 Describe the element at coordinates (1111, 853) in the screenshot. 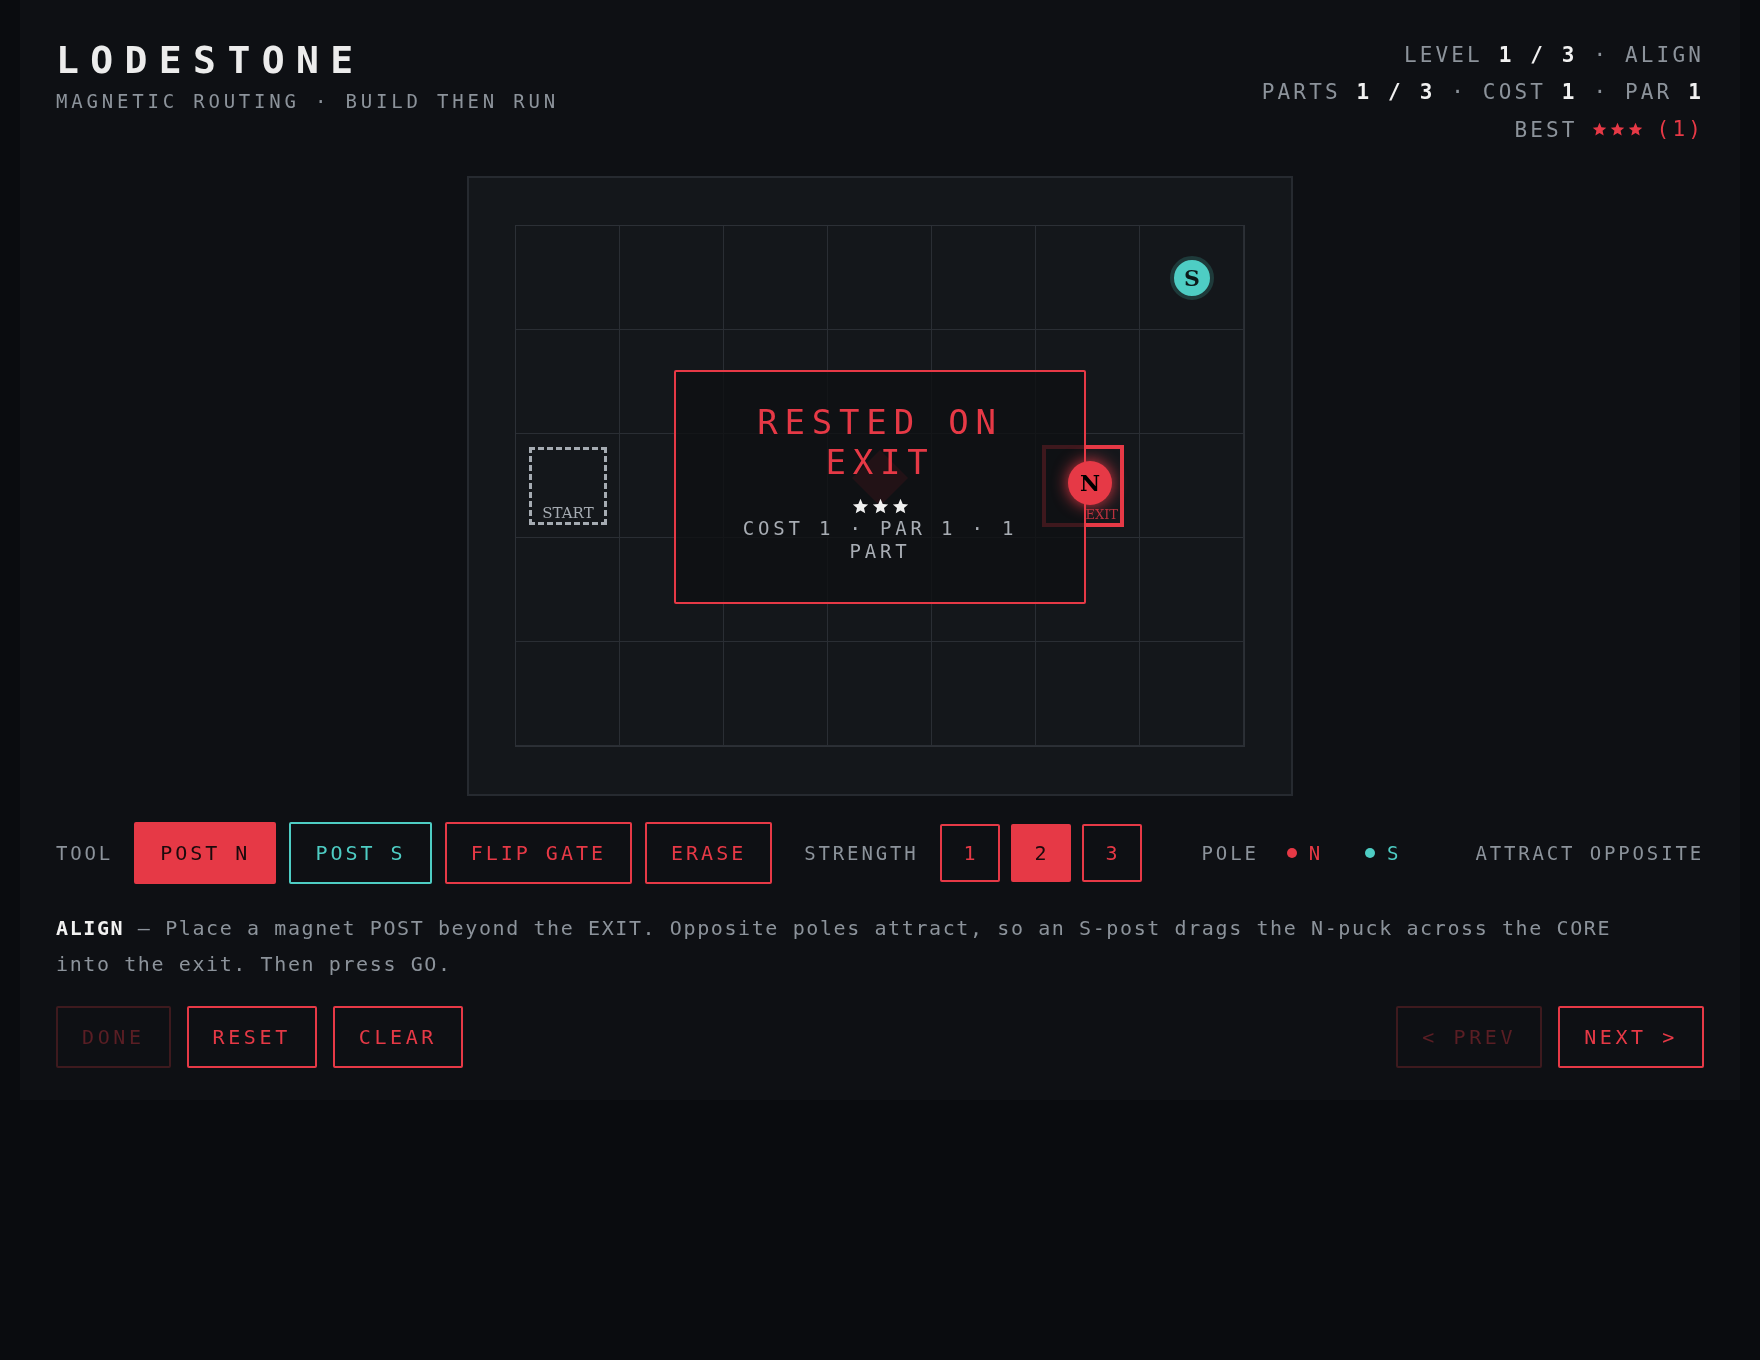

I see `strength-button: 3` at that location.